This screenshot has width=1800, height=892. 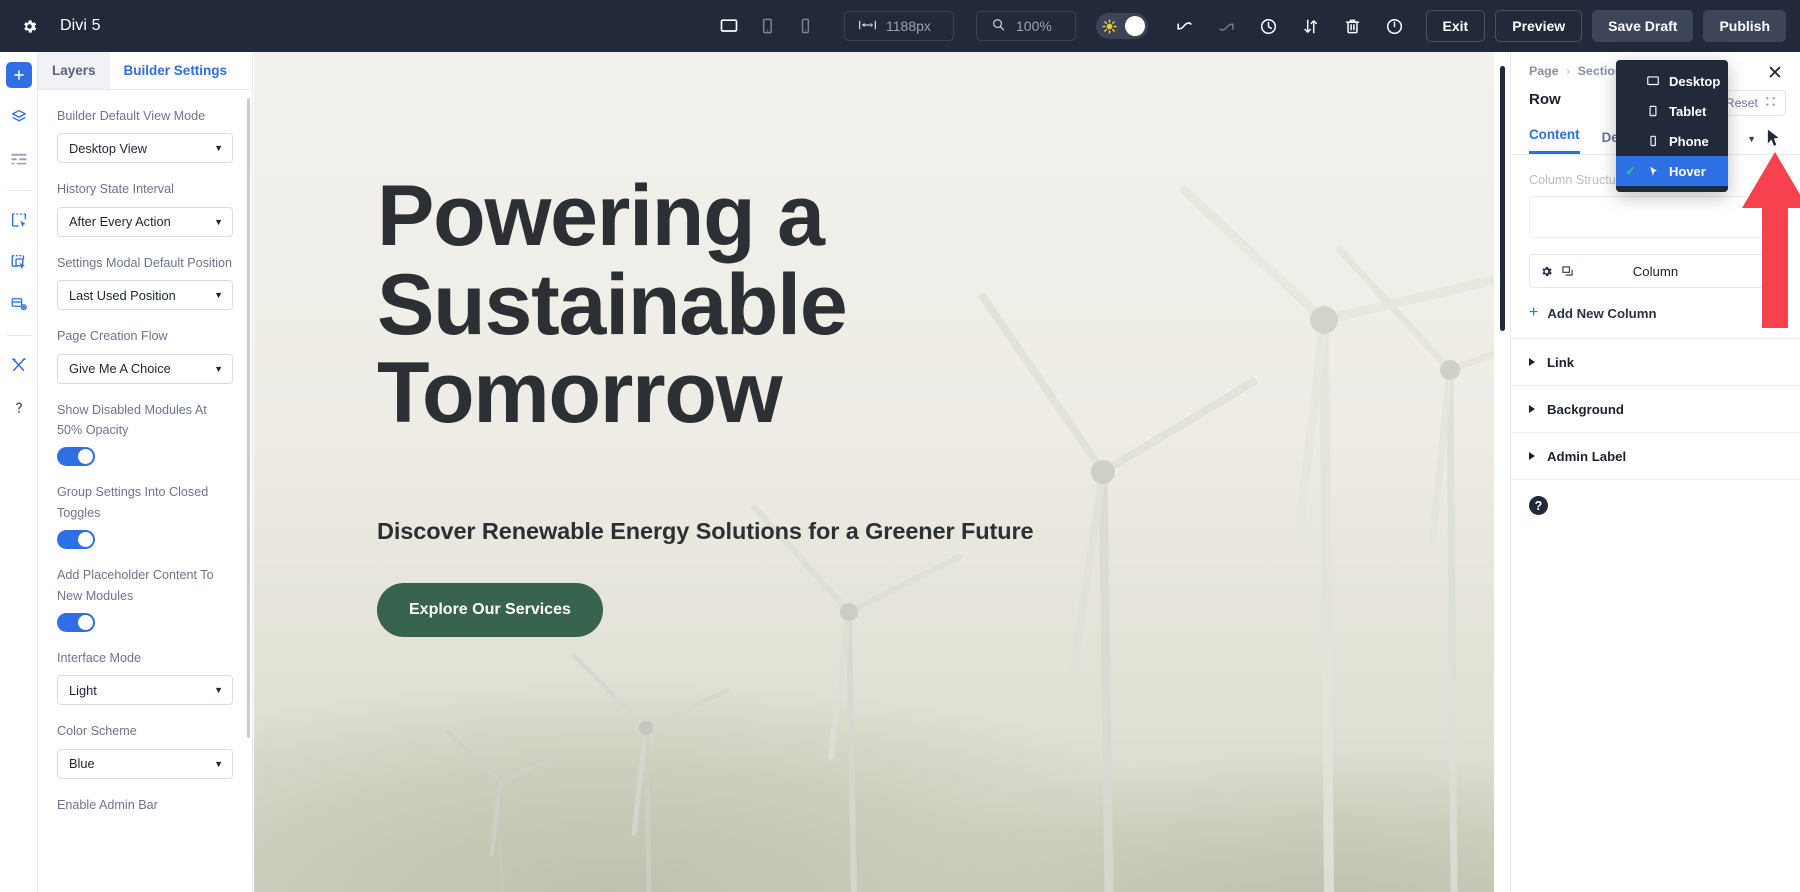 I want to click on module-preview-icon, so click(x=19, y=304).